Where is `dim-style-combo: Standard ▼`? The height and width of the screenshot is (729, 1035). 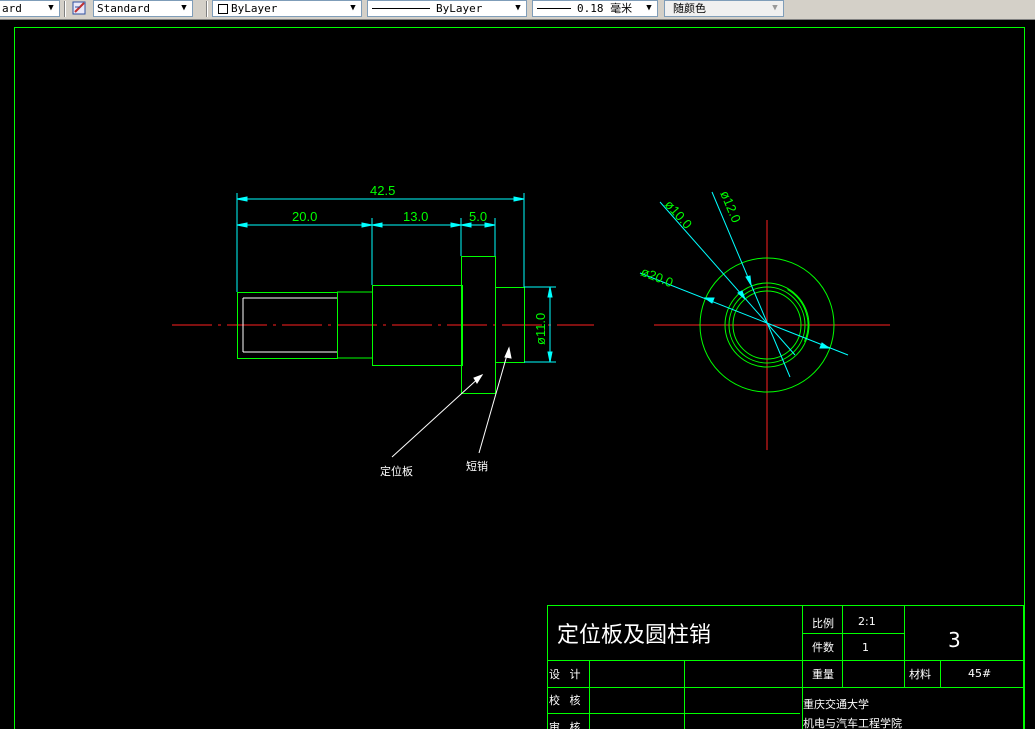 dim-style-combo: Standard ▼ is located at coordinates (143, 8).